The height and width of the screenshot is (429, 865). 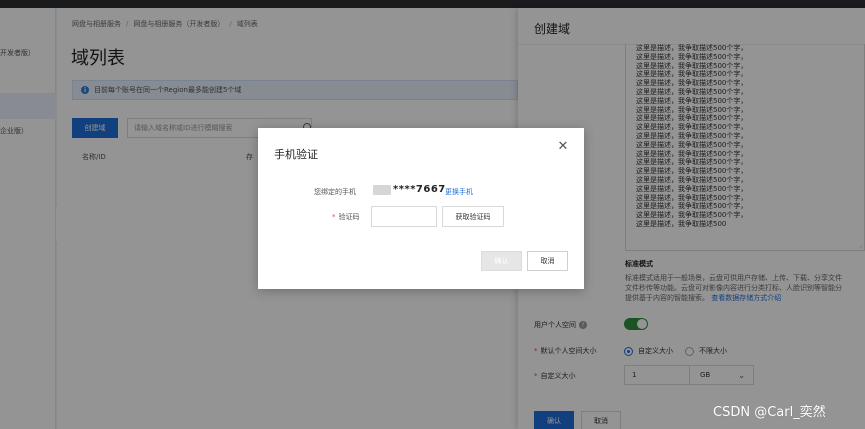 I want to click on dialog-title: 手机验证, so click(x=296, y=154).